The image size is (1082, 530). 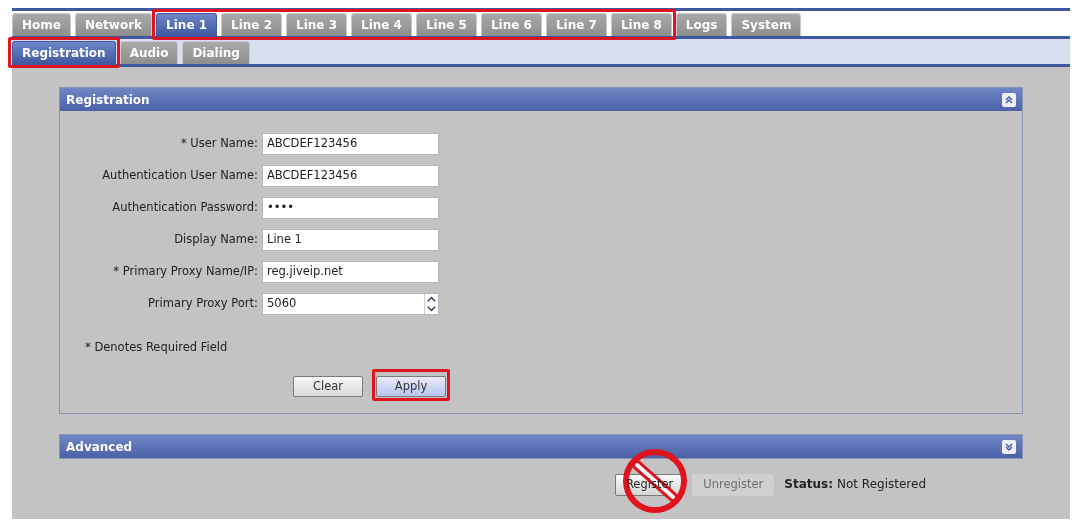 What do you see at coordinates (113, 24) in the screenshot?
I see `tab: Network` at bounding box center [113, 24].